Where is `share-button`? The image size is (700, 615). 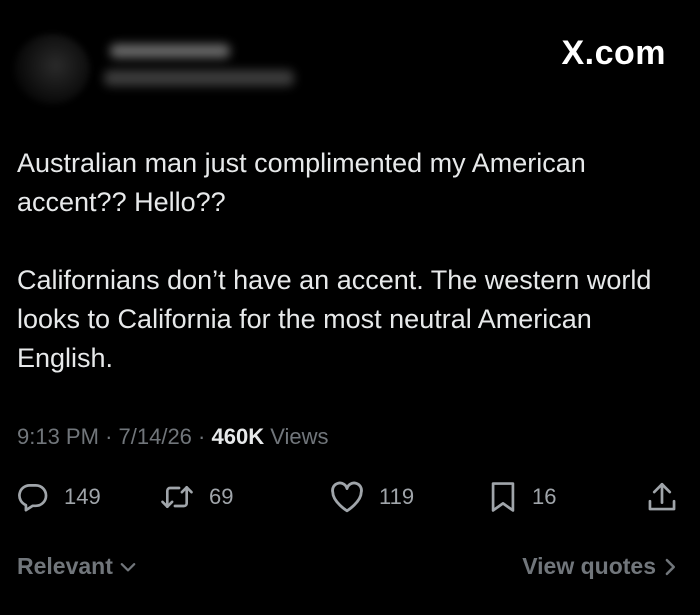
share-button is located at coordinates (662, 497).